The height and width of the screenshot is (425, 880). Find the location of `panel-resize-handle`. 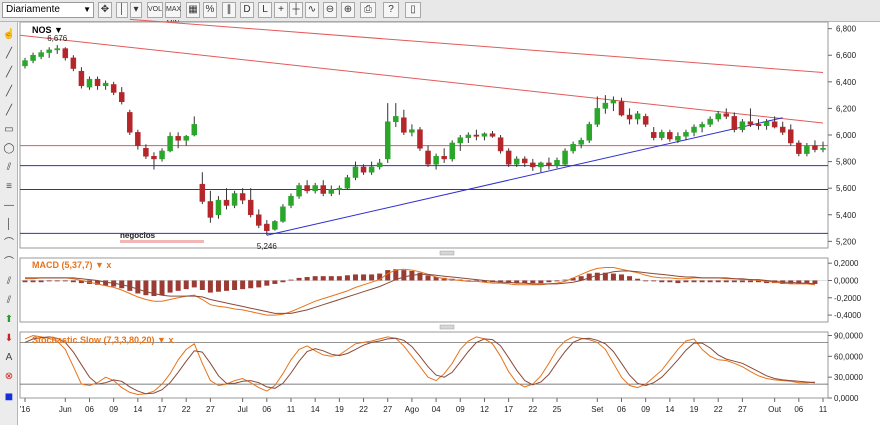

panel-resize-handle is located at coordinates (447, 327).